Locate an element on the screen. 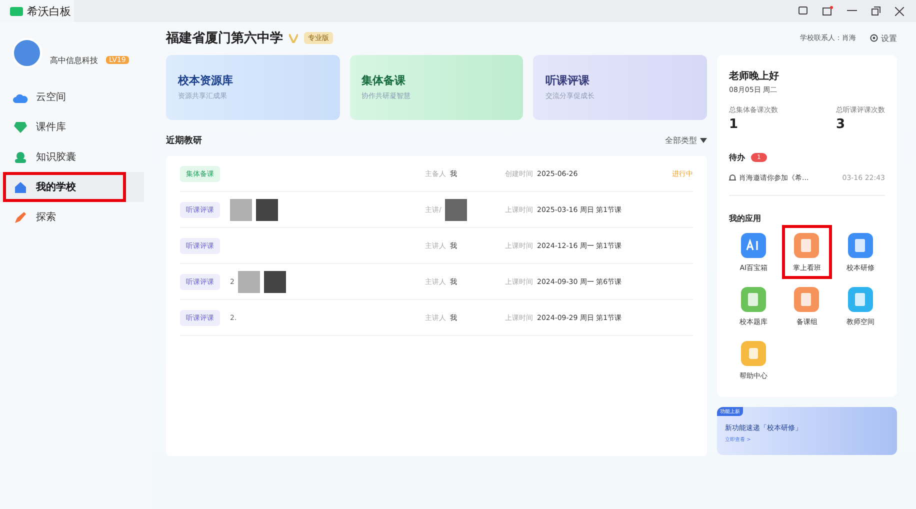 The height and width of the screenshot is (509, 916). type-filter: 全部类型 is located at coordinates (686, 140).